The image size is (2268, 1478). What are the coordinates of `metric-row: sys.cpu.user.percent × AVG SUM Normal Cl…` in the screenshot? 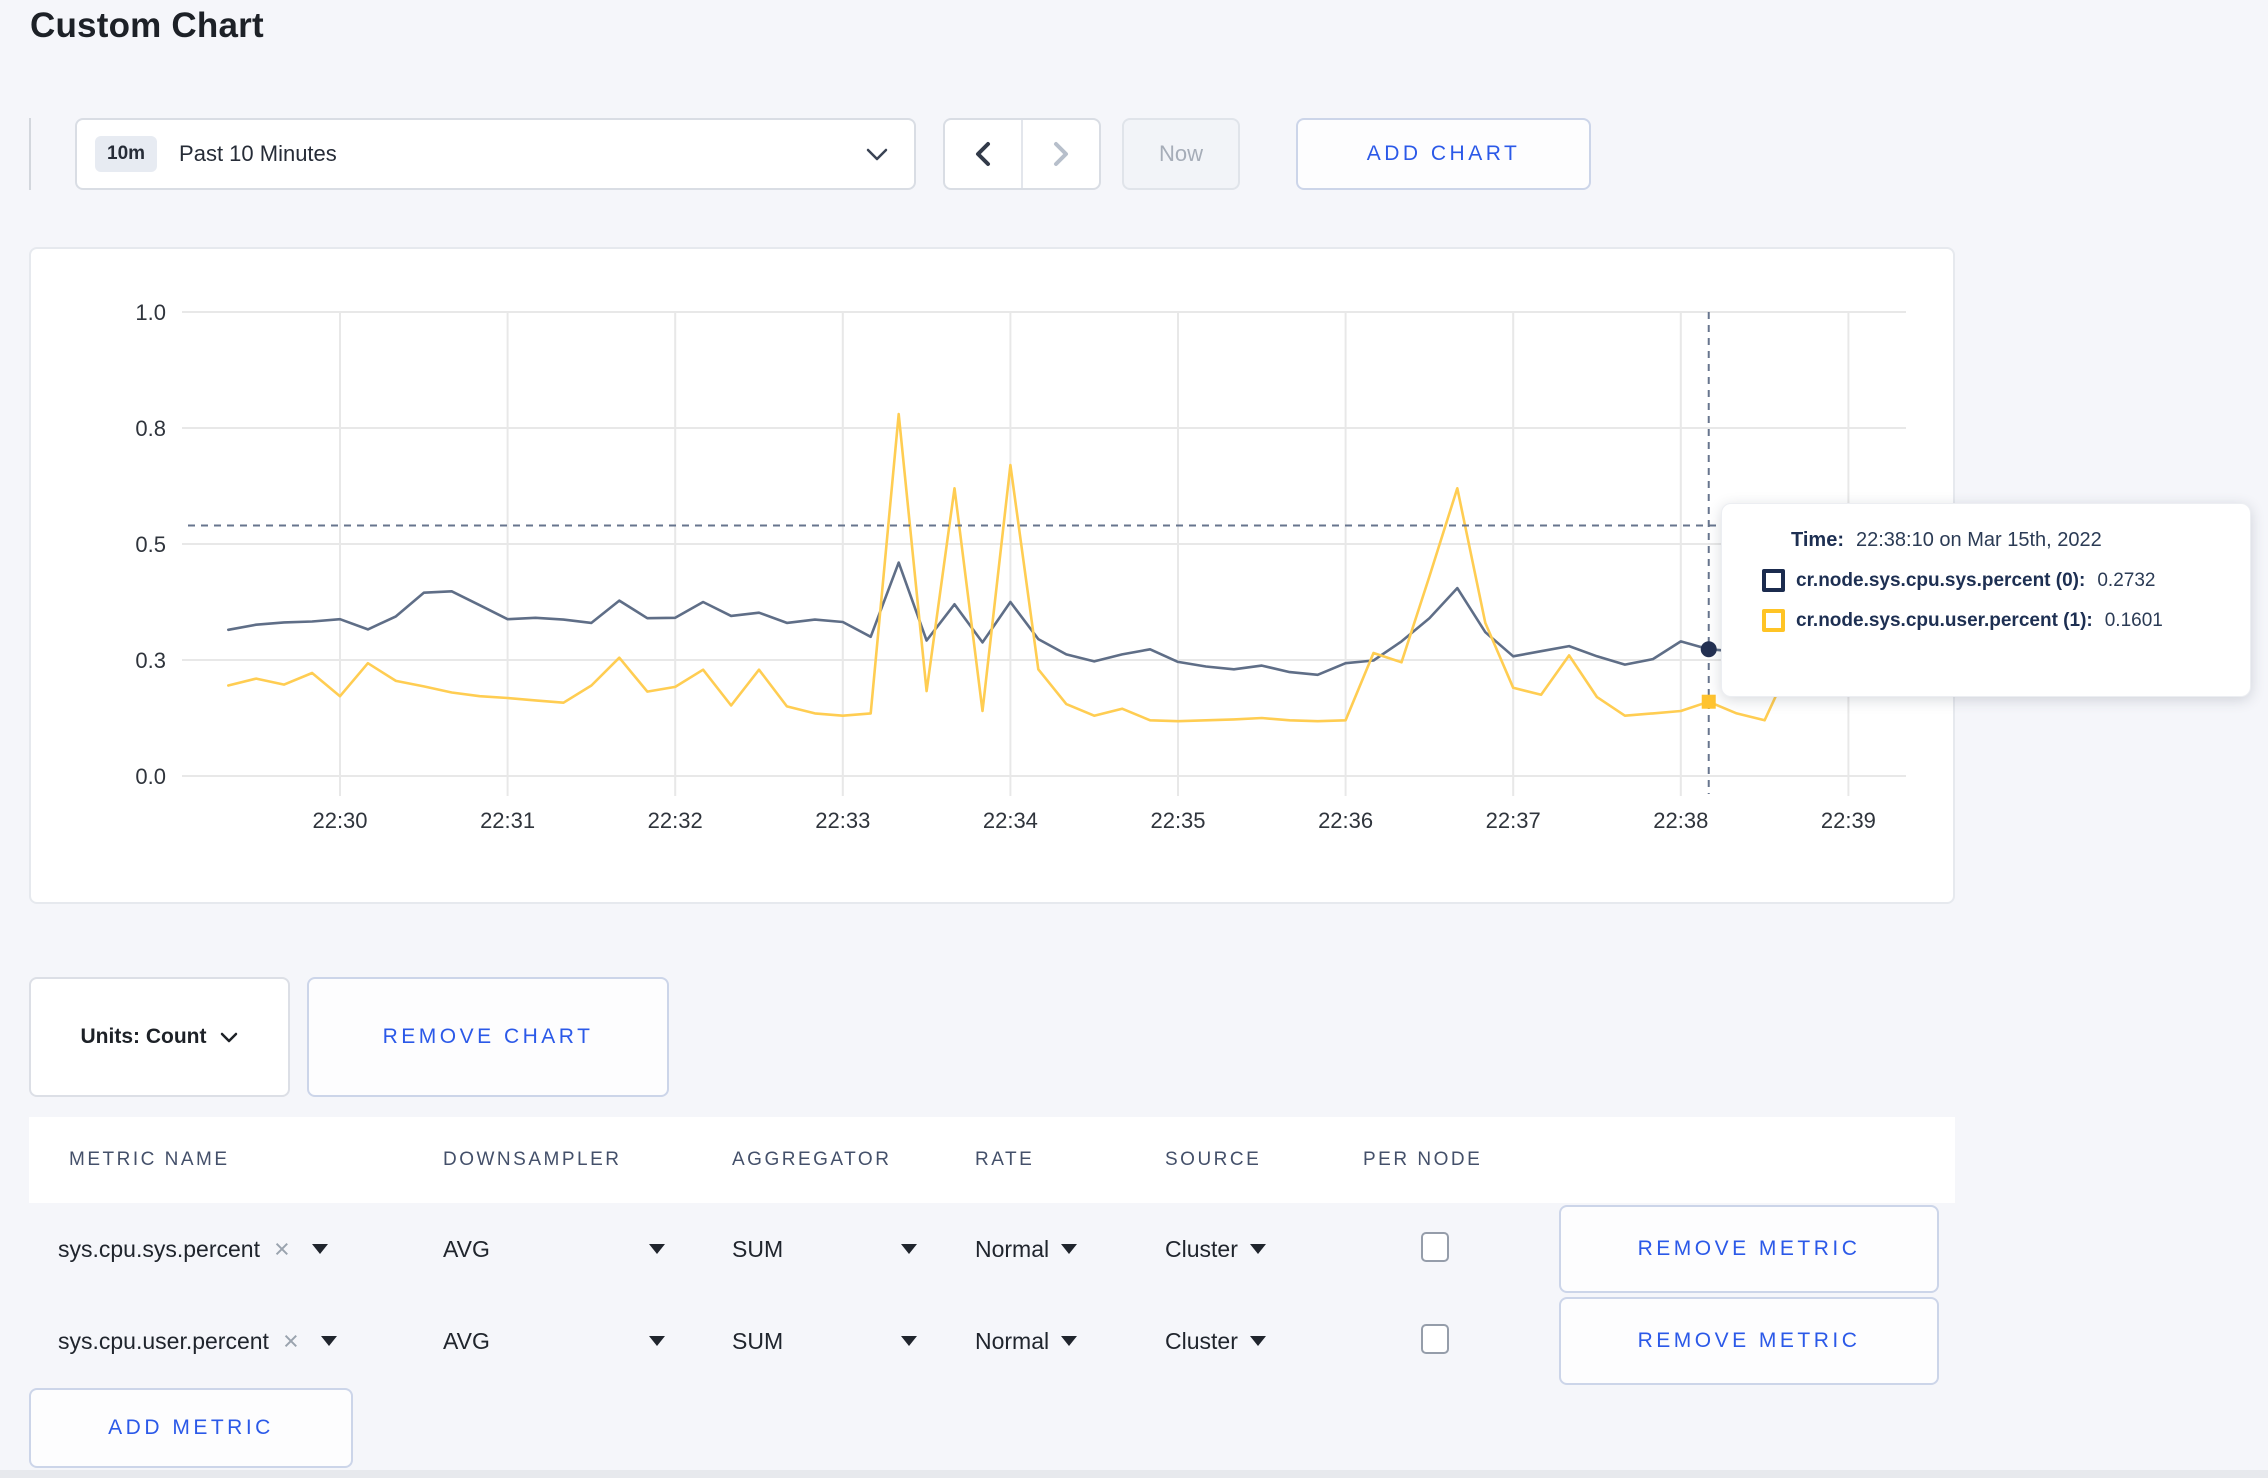 It's located at (992, 1341).